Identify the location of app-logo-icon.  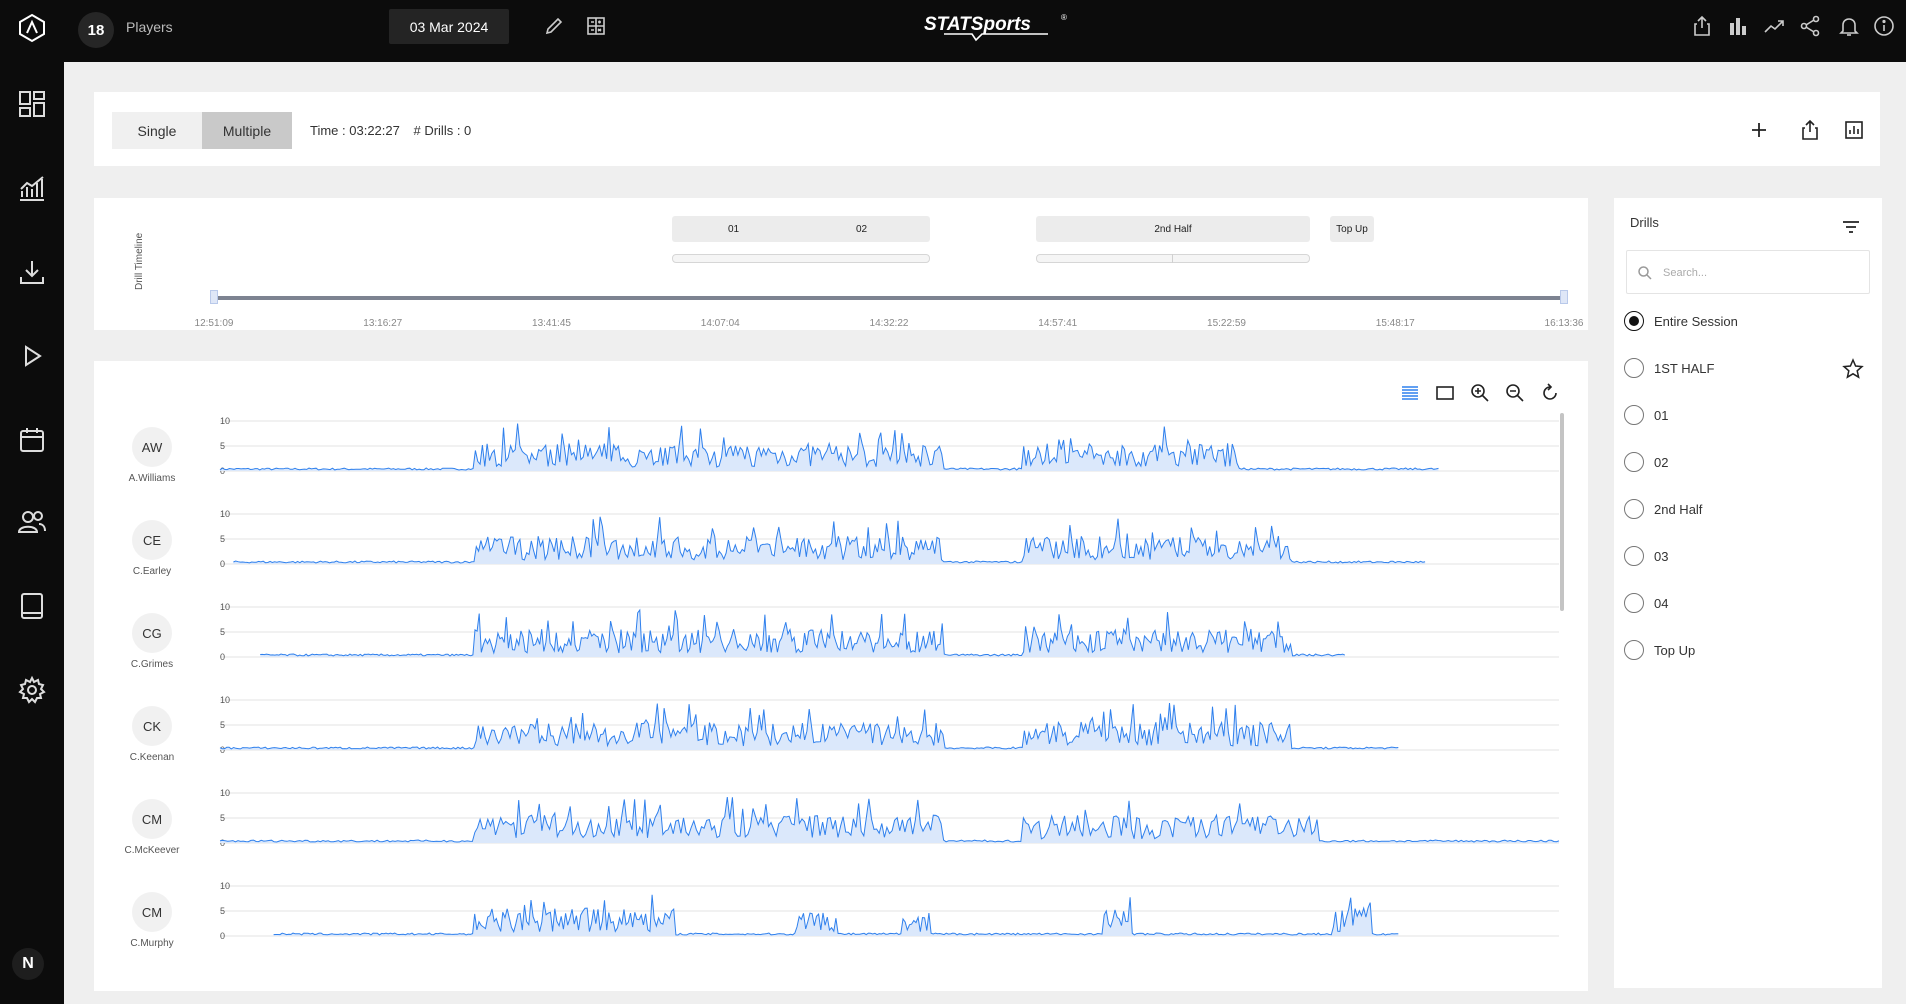
(32, 28).